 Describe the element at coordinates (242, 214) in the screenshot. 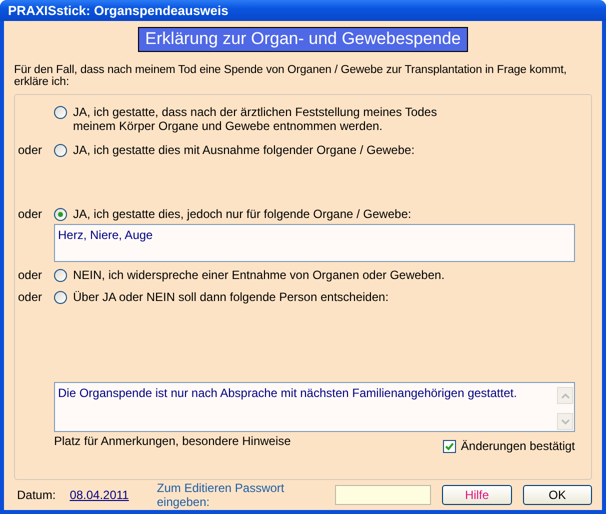

I see `option-label: JA, ich gestatte dies, jedoch nur für folgende Organe / Gewebe:` at that location.